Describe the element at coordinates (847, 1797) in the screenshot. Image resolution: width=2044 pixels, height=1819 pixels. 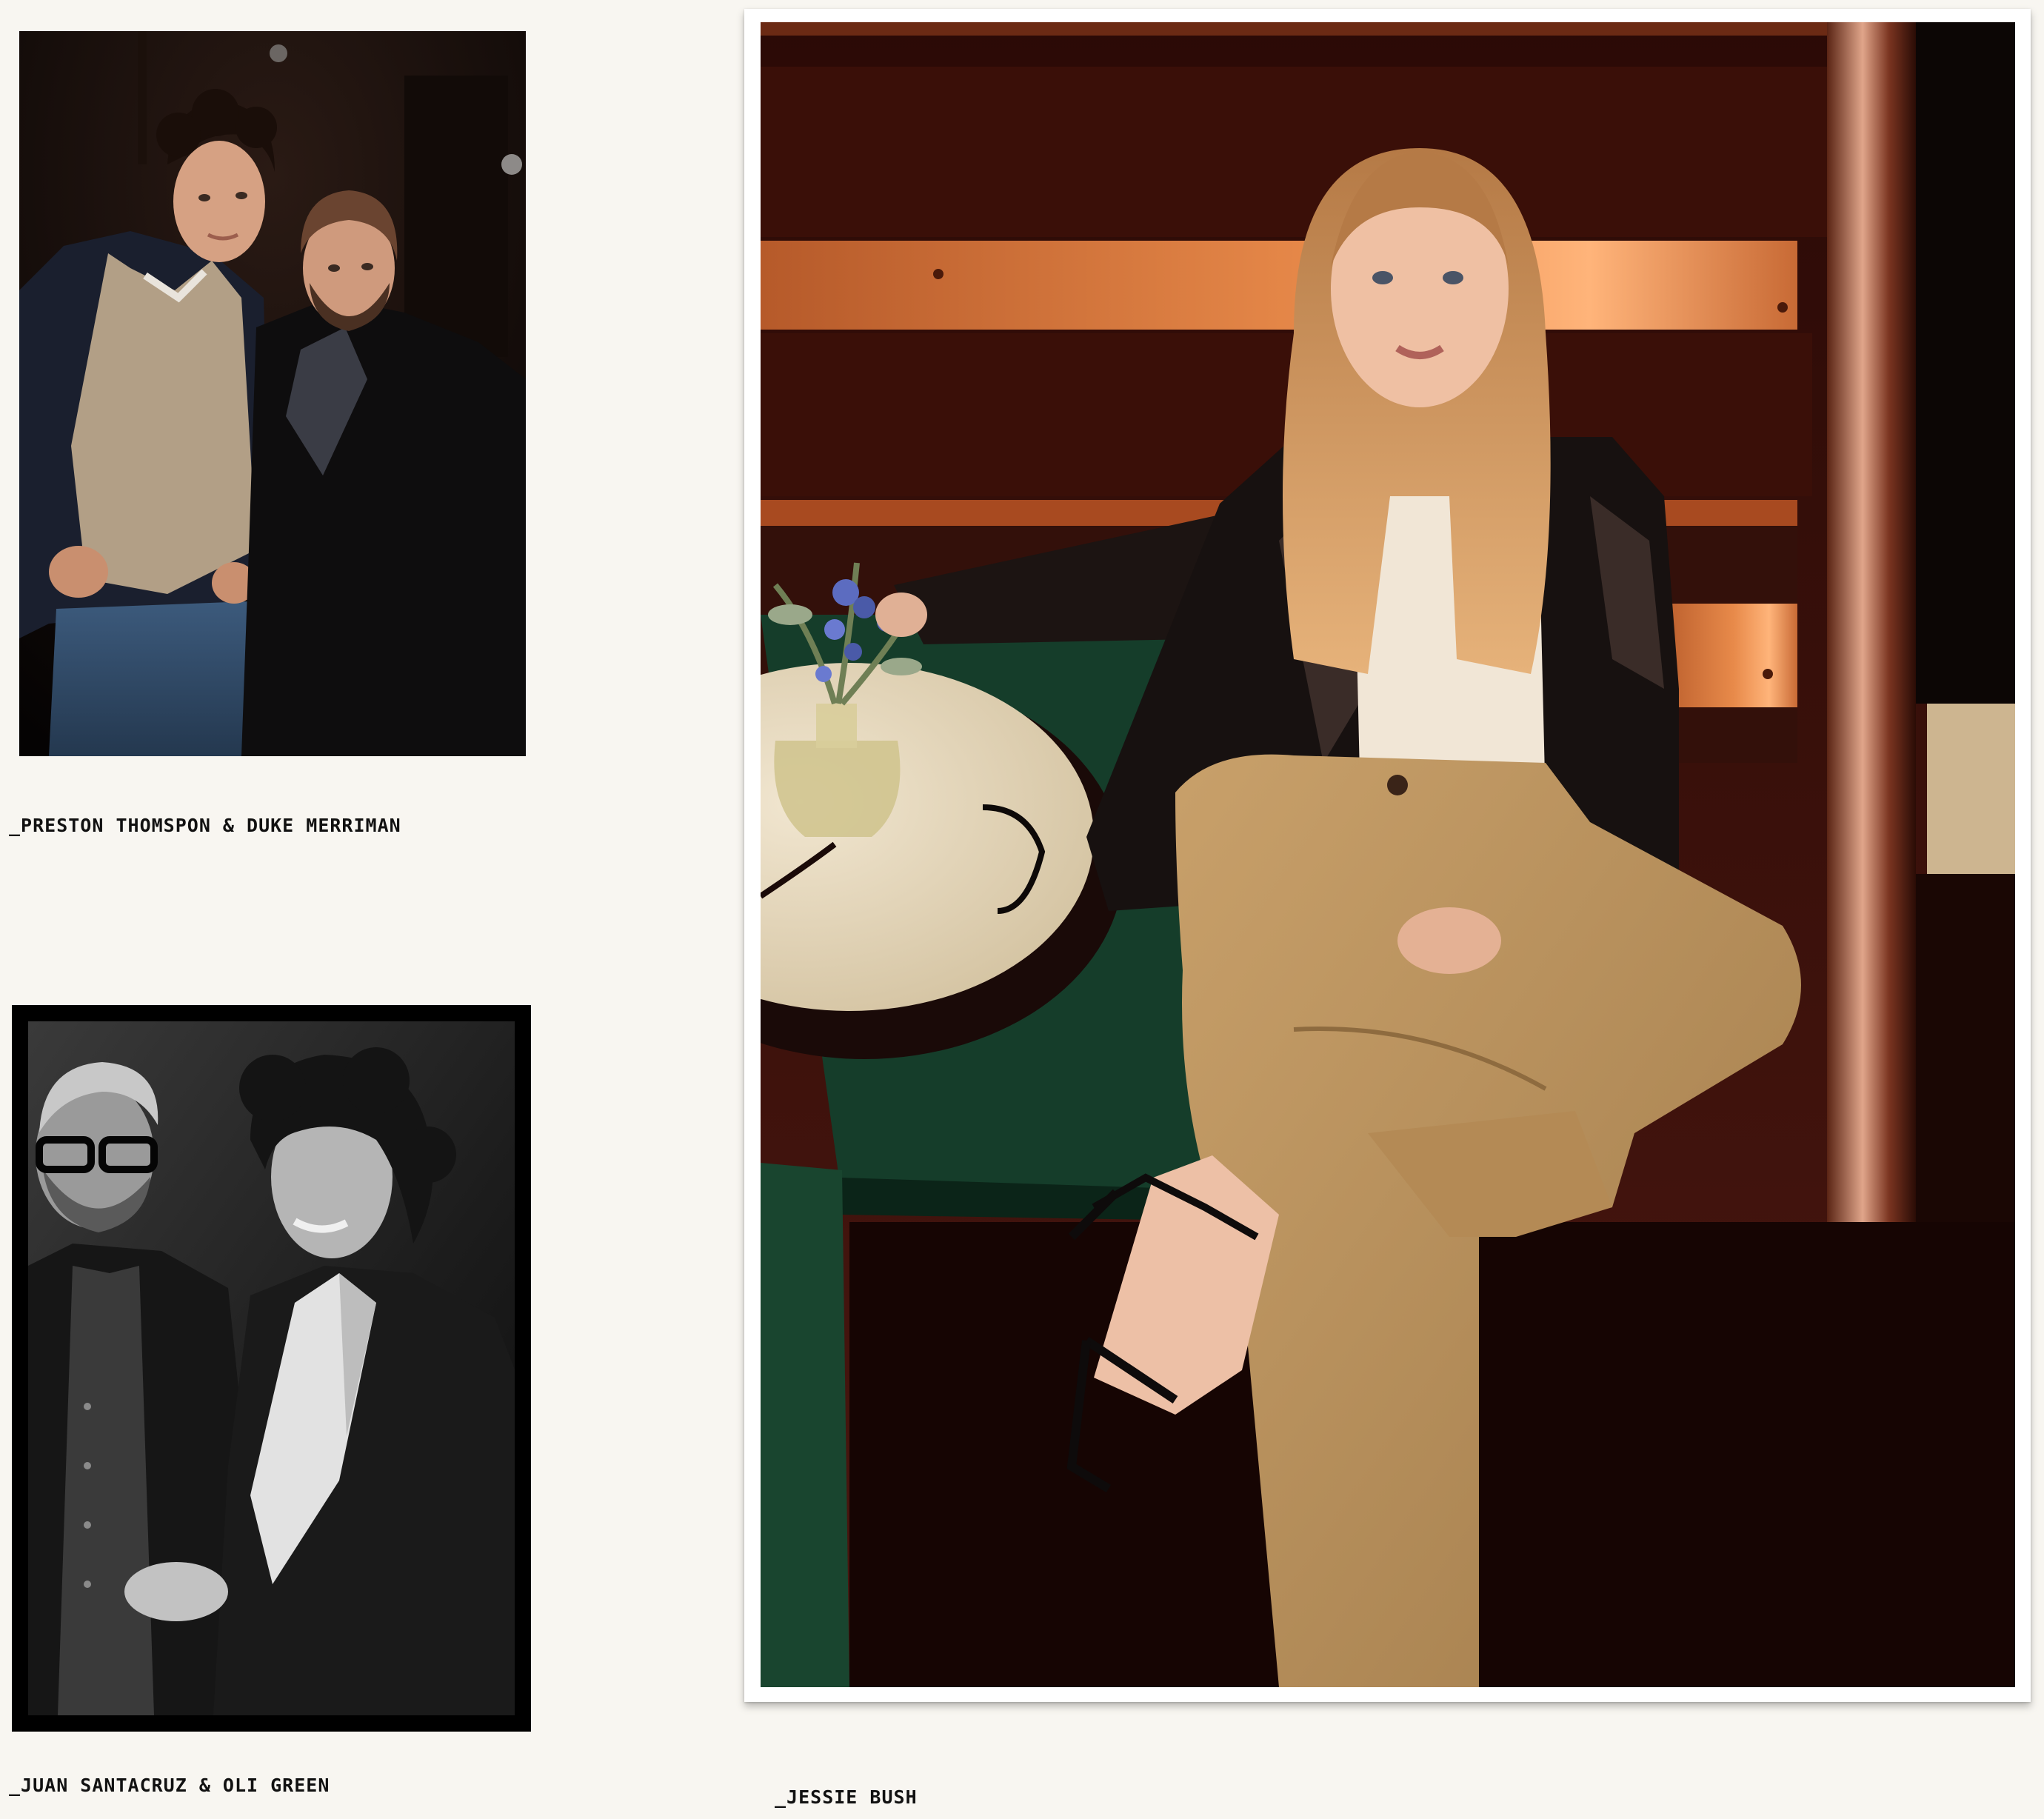
I see `photo-caption: _JESSIE BUSH` at that location.